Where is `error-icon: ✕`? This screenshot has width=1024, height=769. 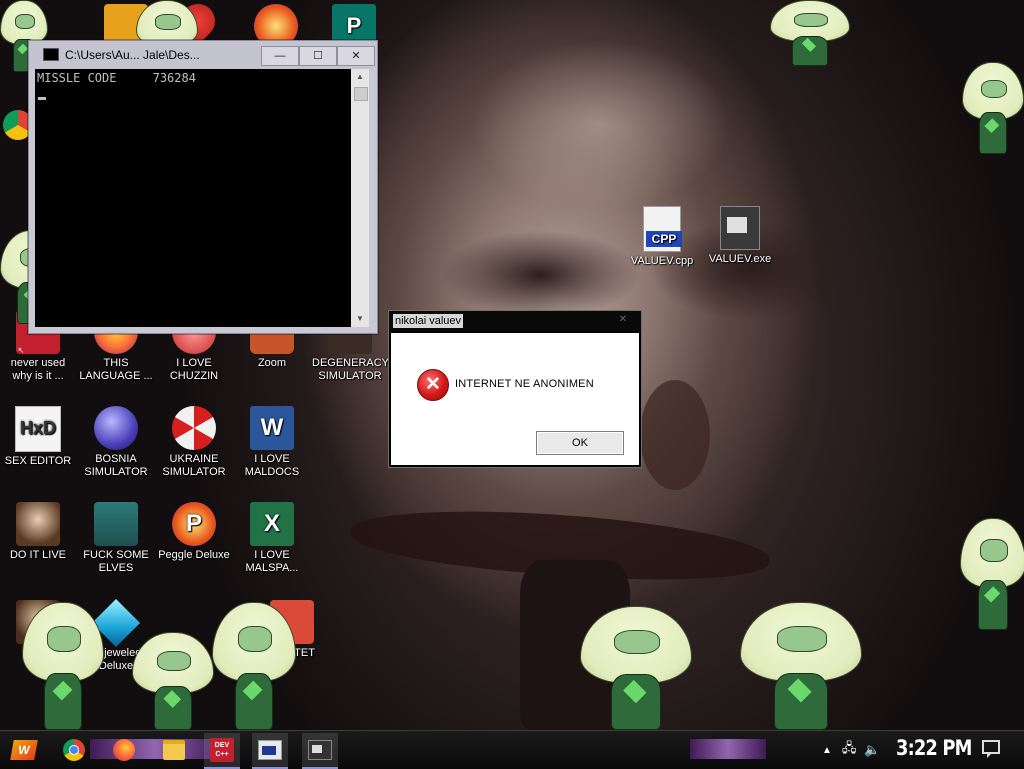 error-icon: ✕ is located at coordinates (433, 385).